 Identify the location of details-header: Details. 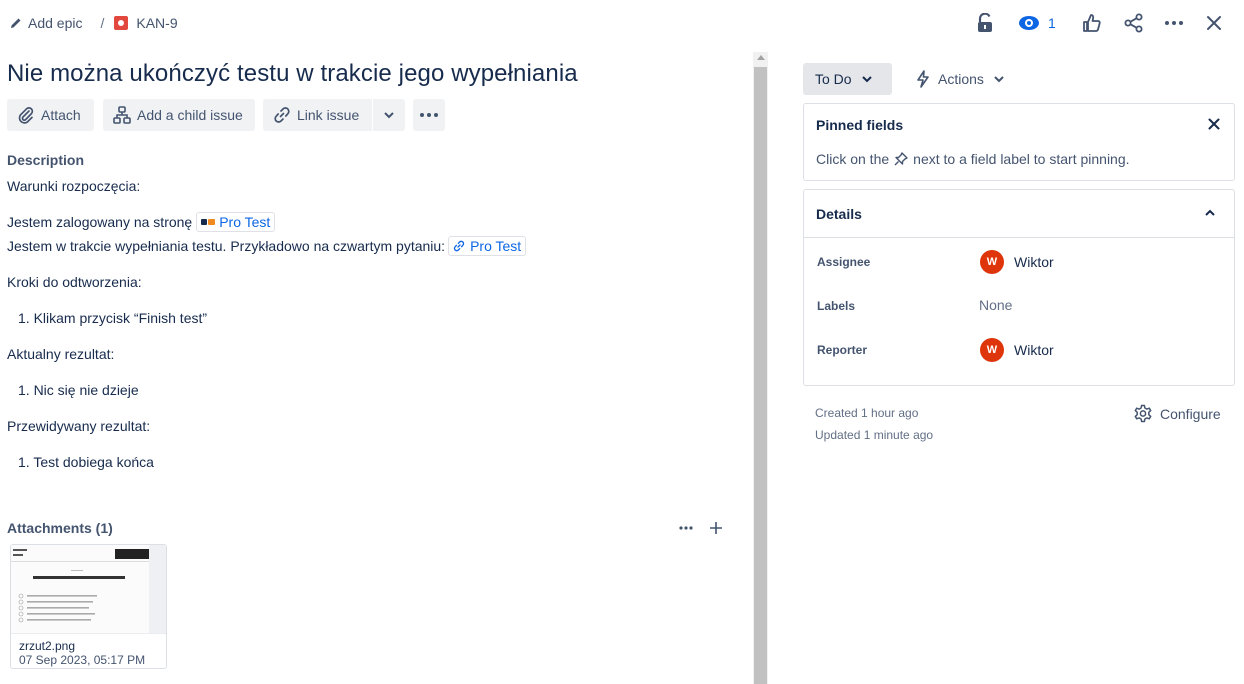
(1019, 214).